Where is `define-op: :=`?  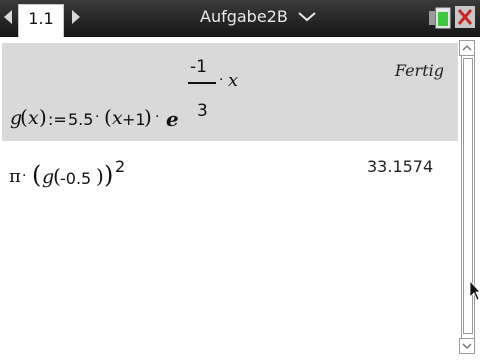
define-op: := is located at coordinates (57, 119).